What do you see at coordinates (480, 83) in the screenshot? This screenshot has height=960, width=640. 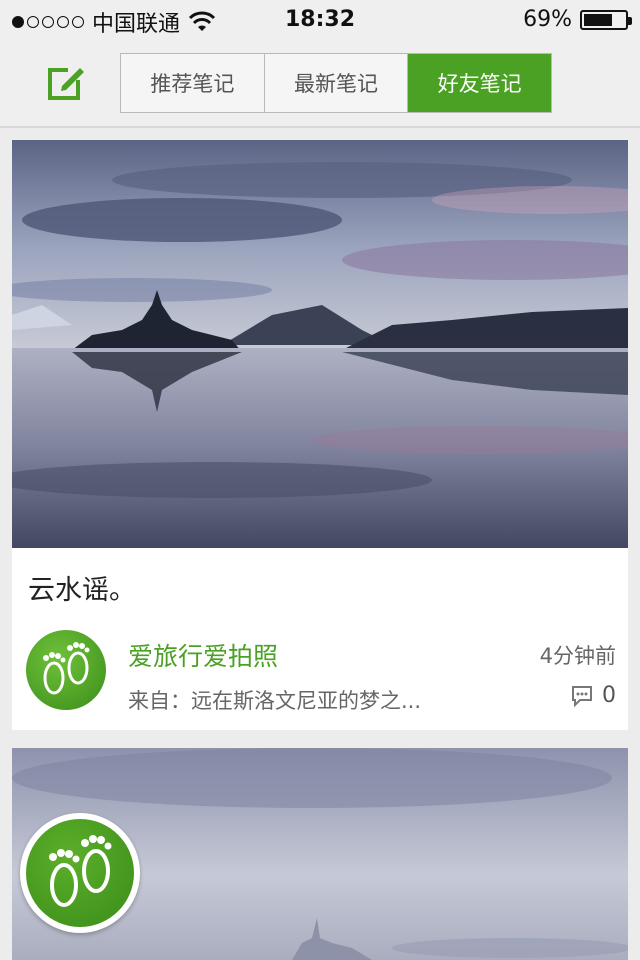 I see `tab-friends: 好友笔记` at bounding box center [480, 83].